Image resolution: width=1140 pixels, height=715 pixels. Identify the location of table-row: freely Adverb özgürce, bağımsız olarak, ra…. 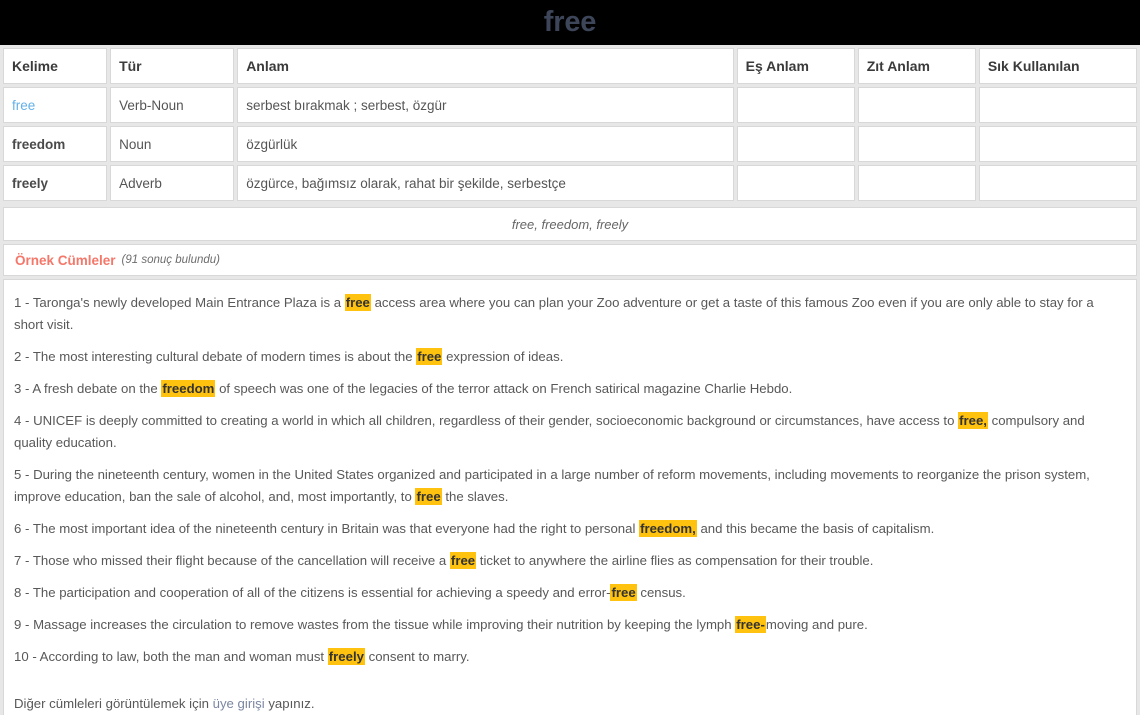
(570, 183).